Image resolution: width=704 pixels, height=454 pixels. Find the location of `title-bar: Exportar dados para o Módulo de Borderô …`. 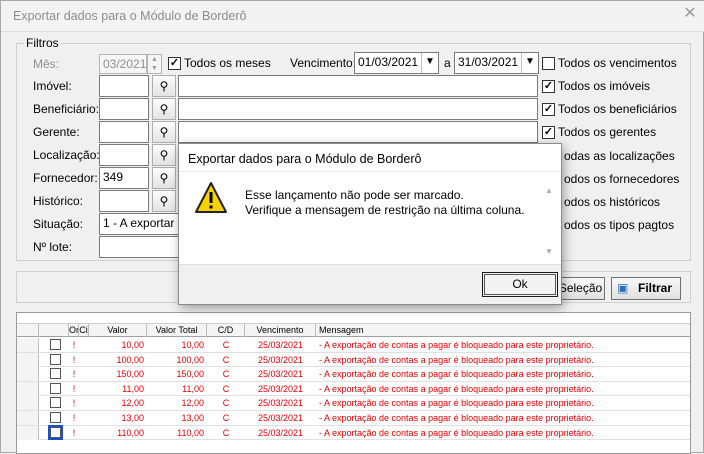

title-bar: Exportar dados para o Módulo de Borderô … is located at coordinates (352, 16).